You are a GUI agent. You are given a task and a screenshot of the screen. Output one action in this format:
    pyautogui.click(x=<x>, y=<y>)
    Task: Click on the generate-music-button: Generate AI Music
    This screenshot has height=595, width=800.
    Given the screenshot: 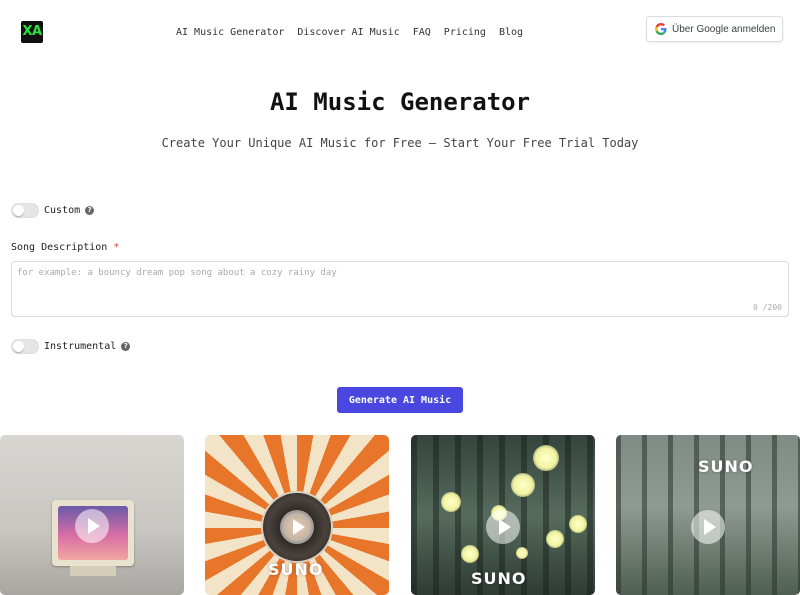 What is the action you would take?
    pyautogui.click(x=400, y=400)
    